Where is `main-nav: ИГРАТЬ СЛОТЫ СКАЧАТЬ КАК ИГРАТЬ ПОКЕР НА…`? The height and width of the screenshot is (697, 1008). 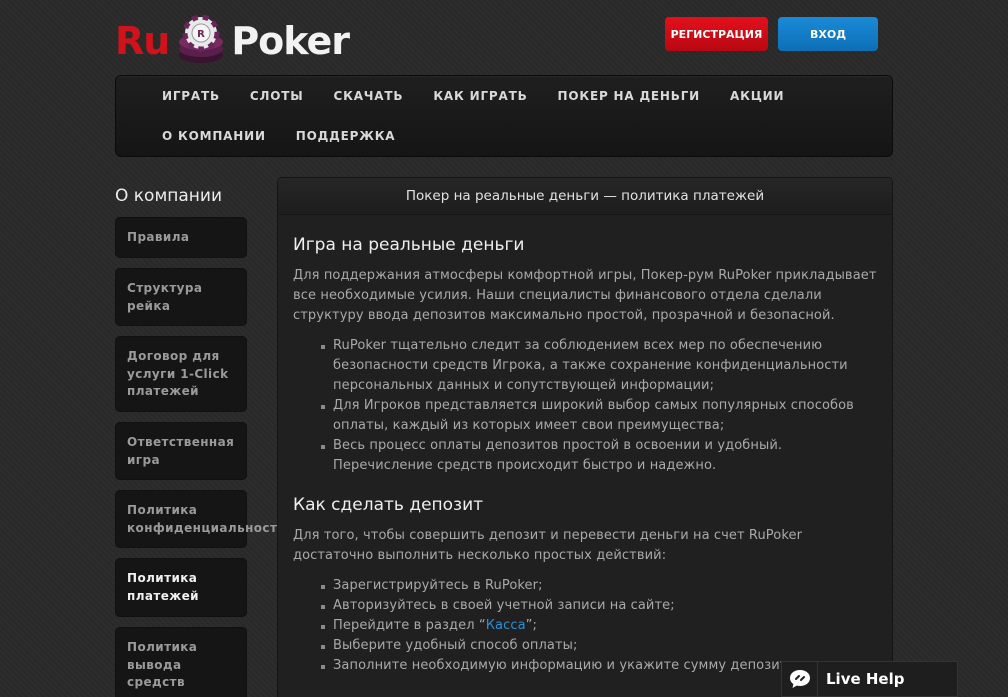 main-nav: ИГРАТЬ СЛОТЫ СКАЧАТЬ КАК ИГРАТЬ ПОКЕР НА… is located at coordinates (504, 116).